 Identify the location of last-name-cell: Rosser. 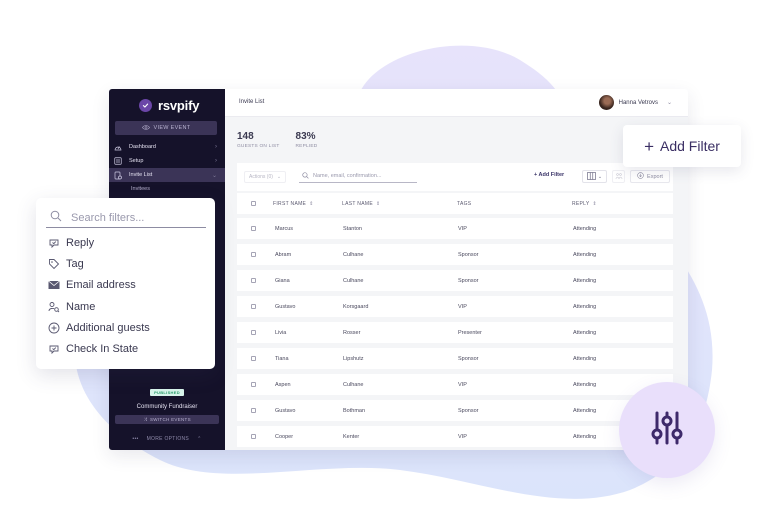
(352, 332).